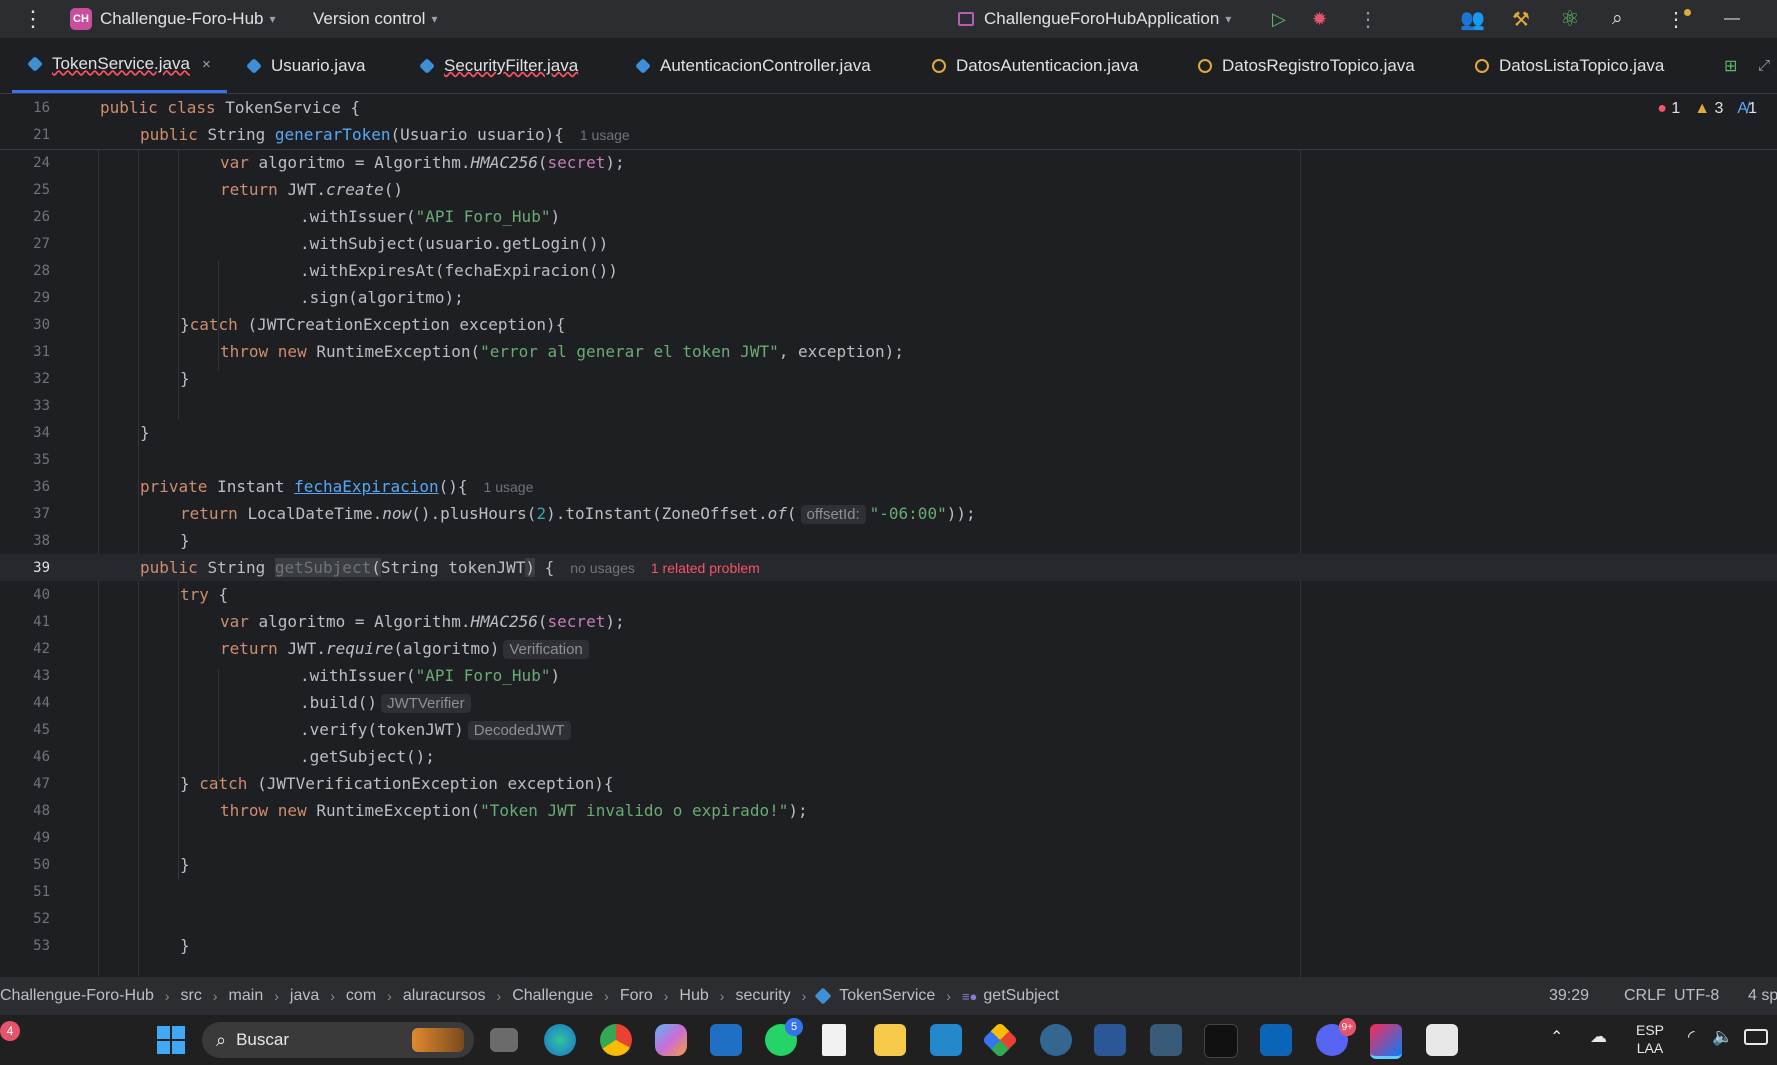 This screenshot has width=1777, height=1065. I want to click on code-line: 33, so click(888, 405).